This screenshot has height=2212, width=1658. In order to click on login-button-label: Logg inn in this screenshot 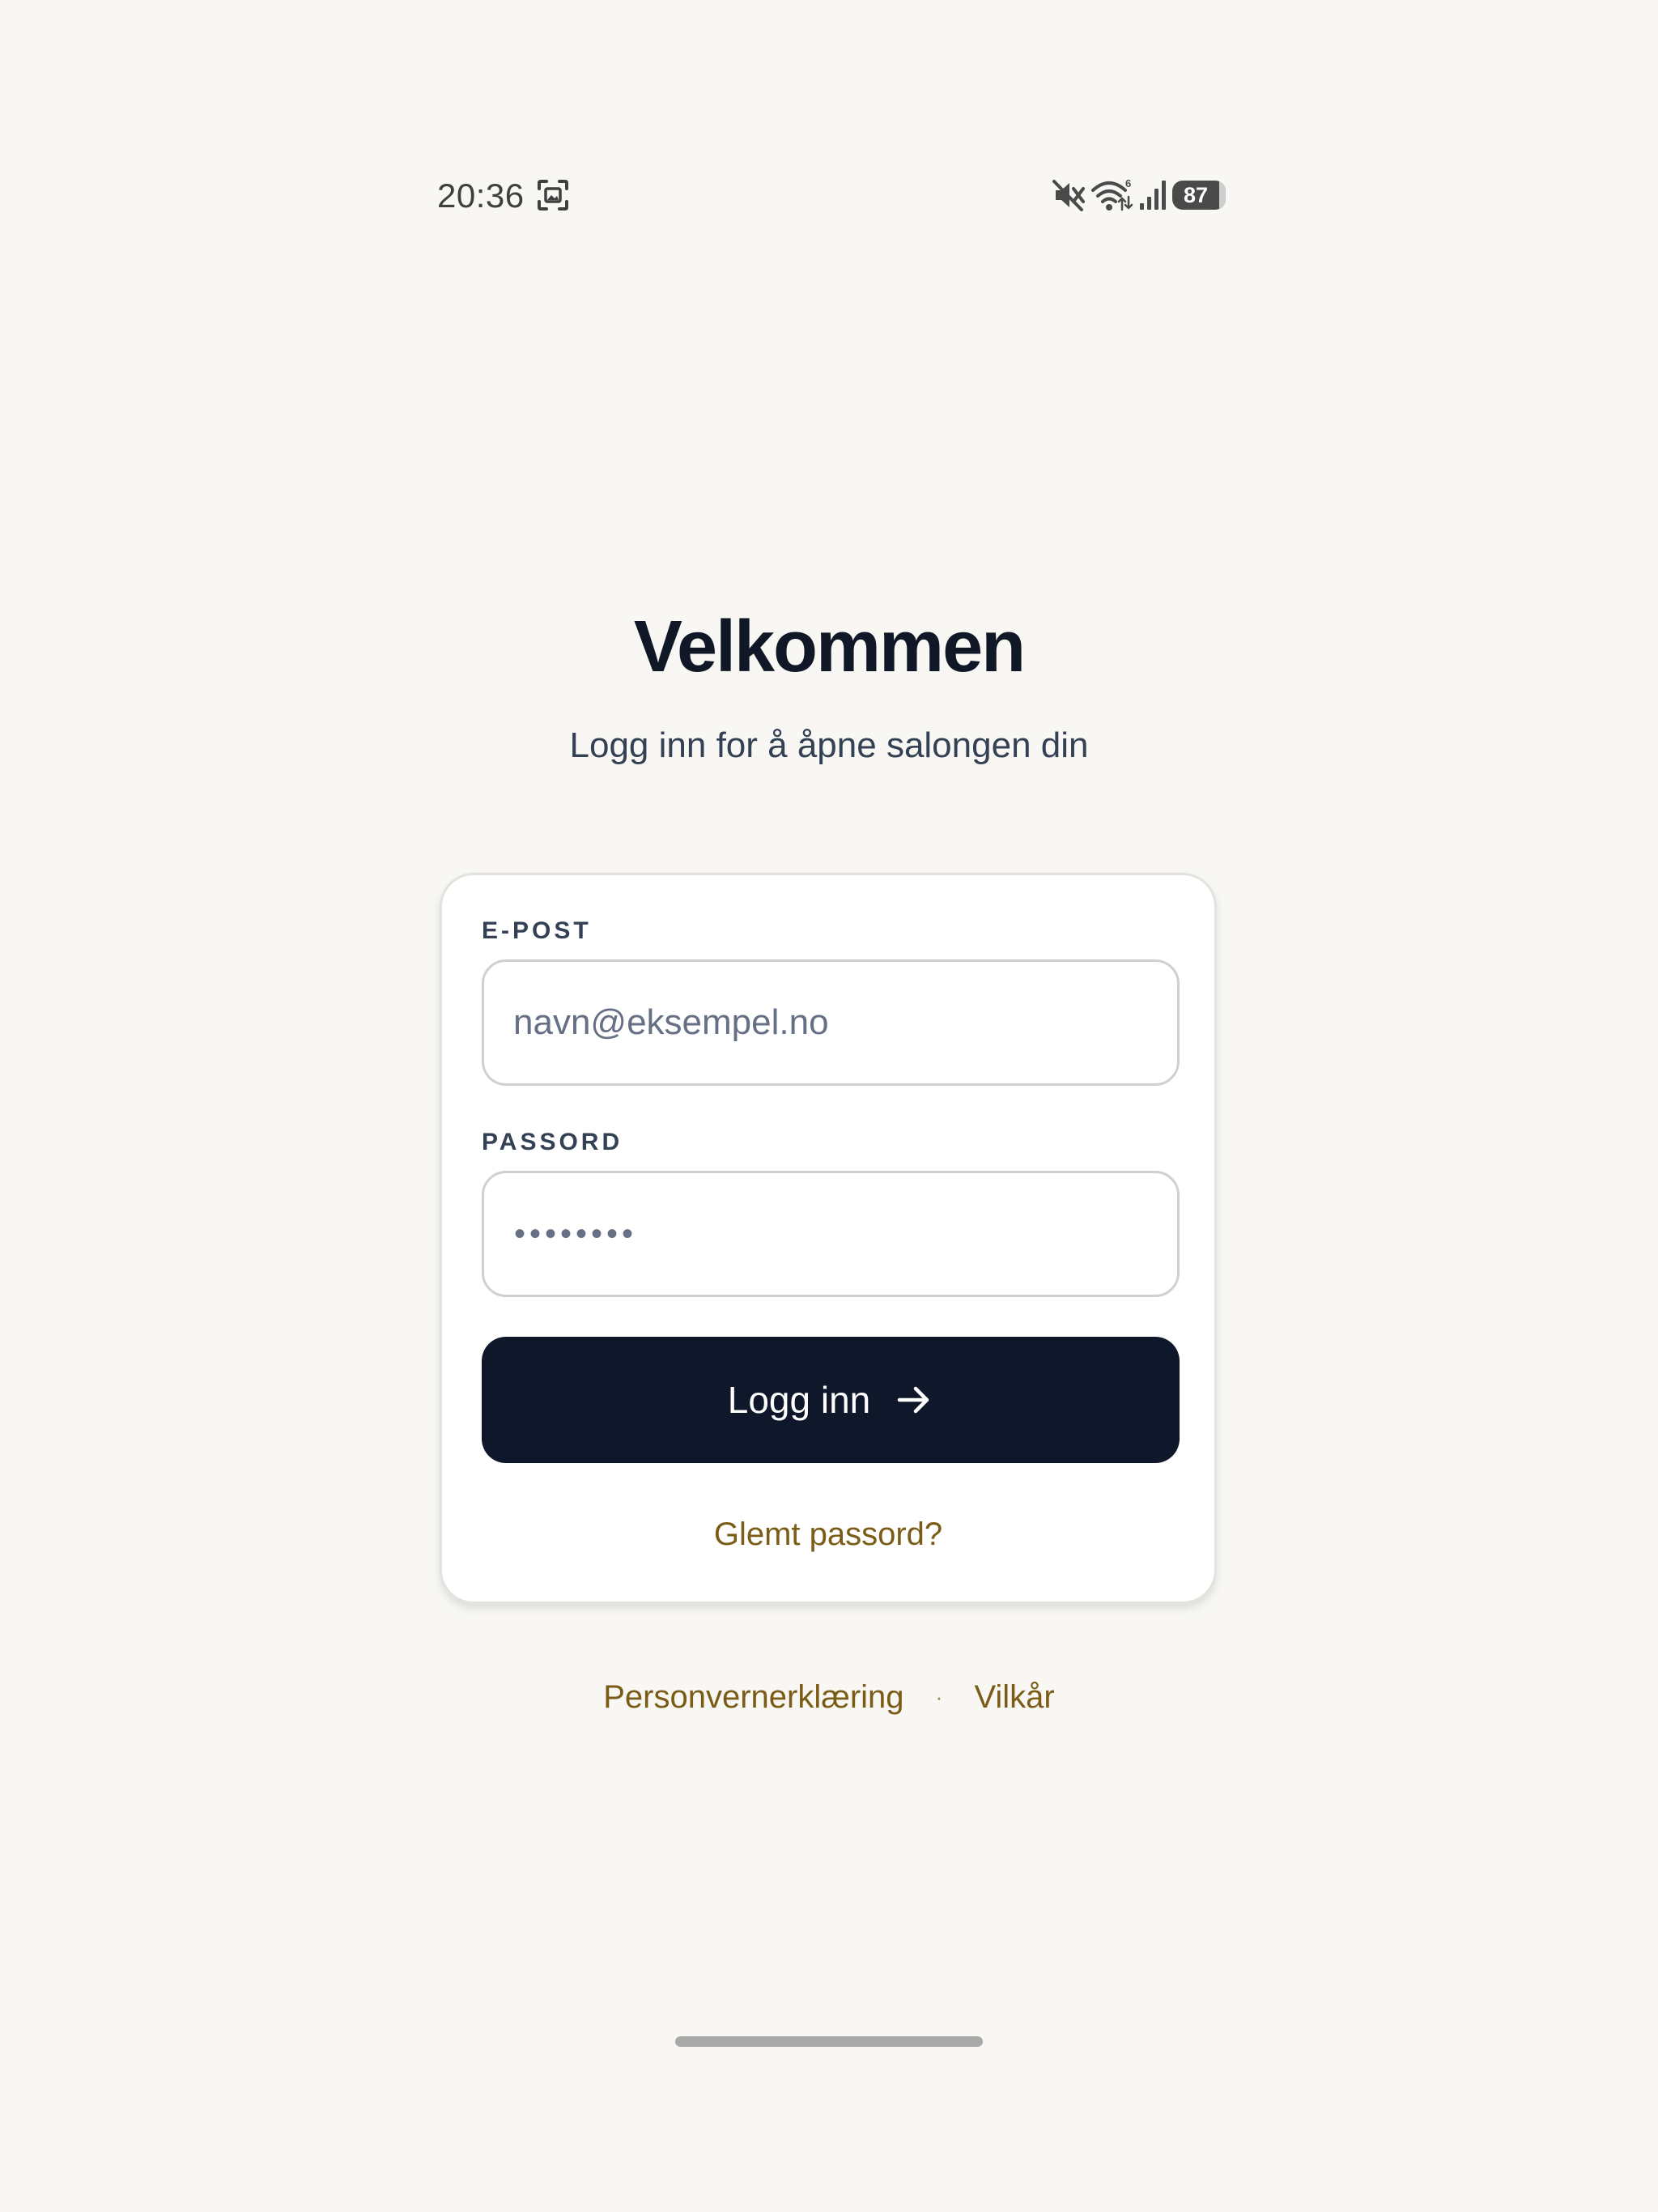, I will do `click(799, 1400)`.